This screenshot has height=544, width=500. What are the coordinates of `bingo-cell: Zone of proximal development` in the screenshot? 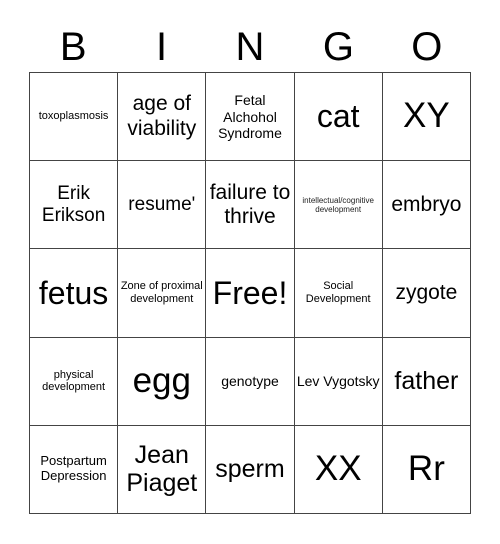 It's located at (162, 293).